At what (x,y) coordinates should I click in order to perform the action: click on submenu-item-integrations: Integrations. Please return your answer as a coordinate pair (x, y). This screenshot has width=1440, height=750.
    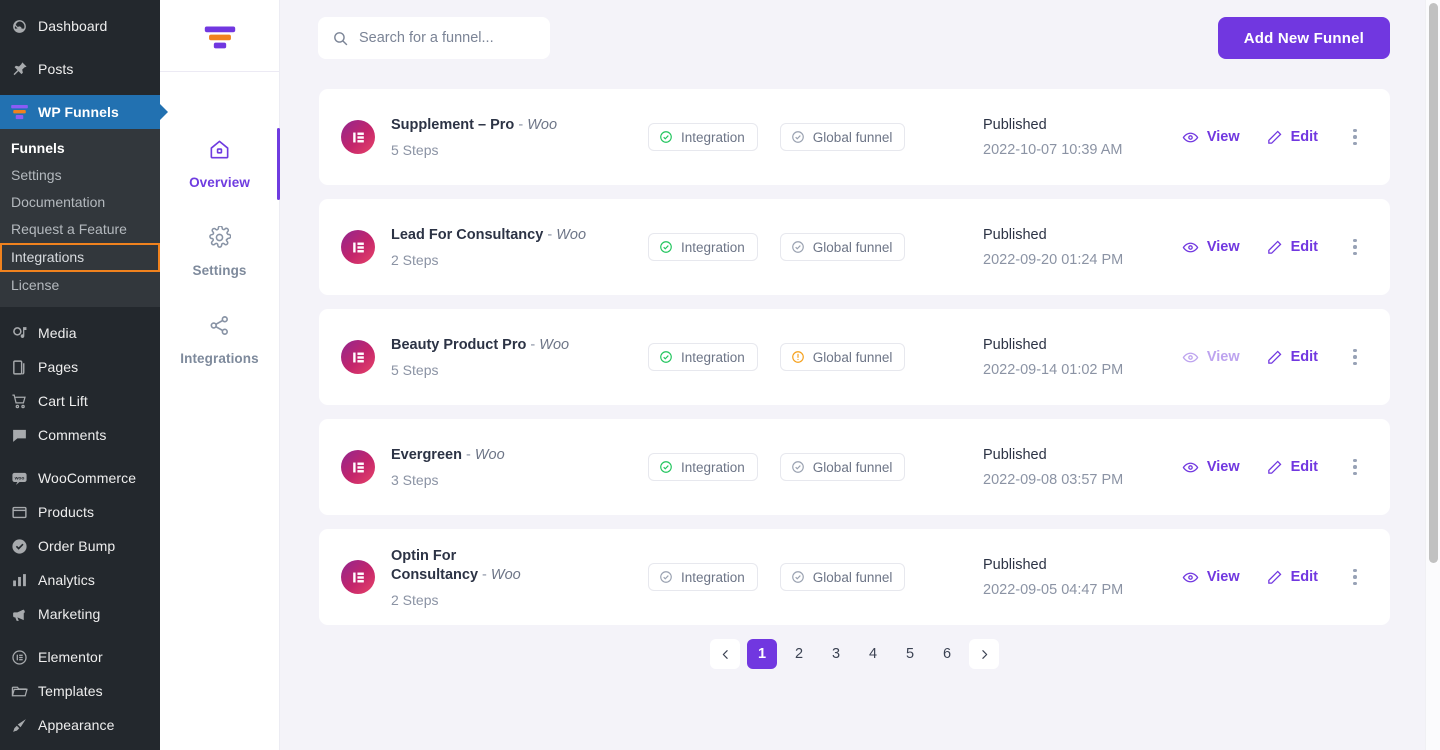
    Looking at the image, I should click on (80, 257).